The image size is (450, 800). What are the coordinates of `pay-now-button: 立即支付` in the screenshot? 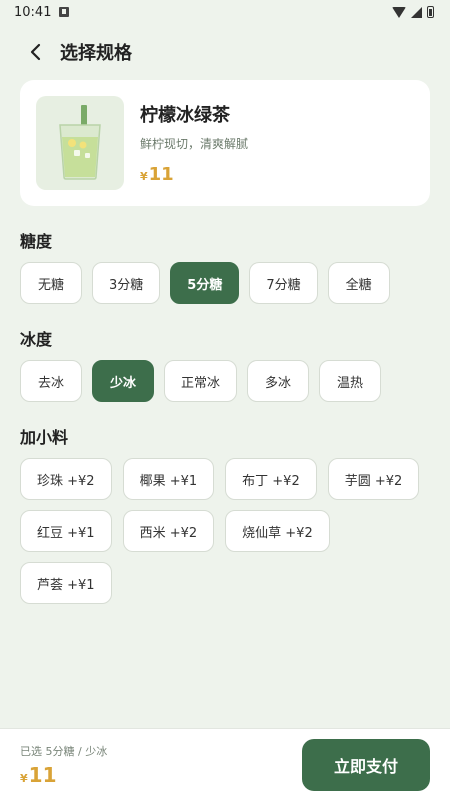 It's located at (366, 764).